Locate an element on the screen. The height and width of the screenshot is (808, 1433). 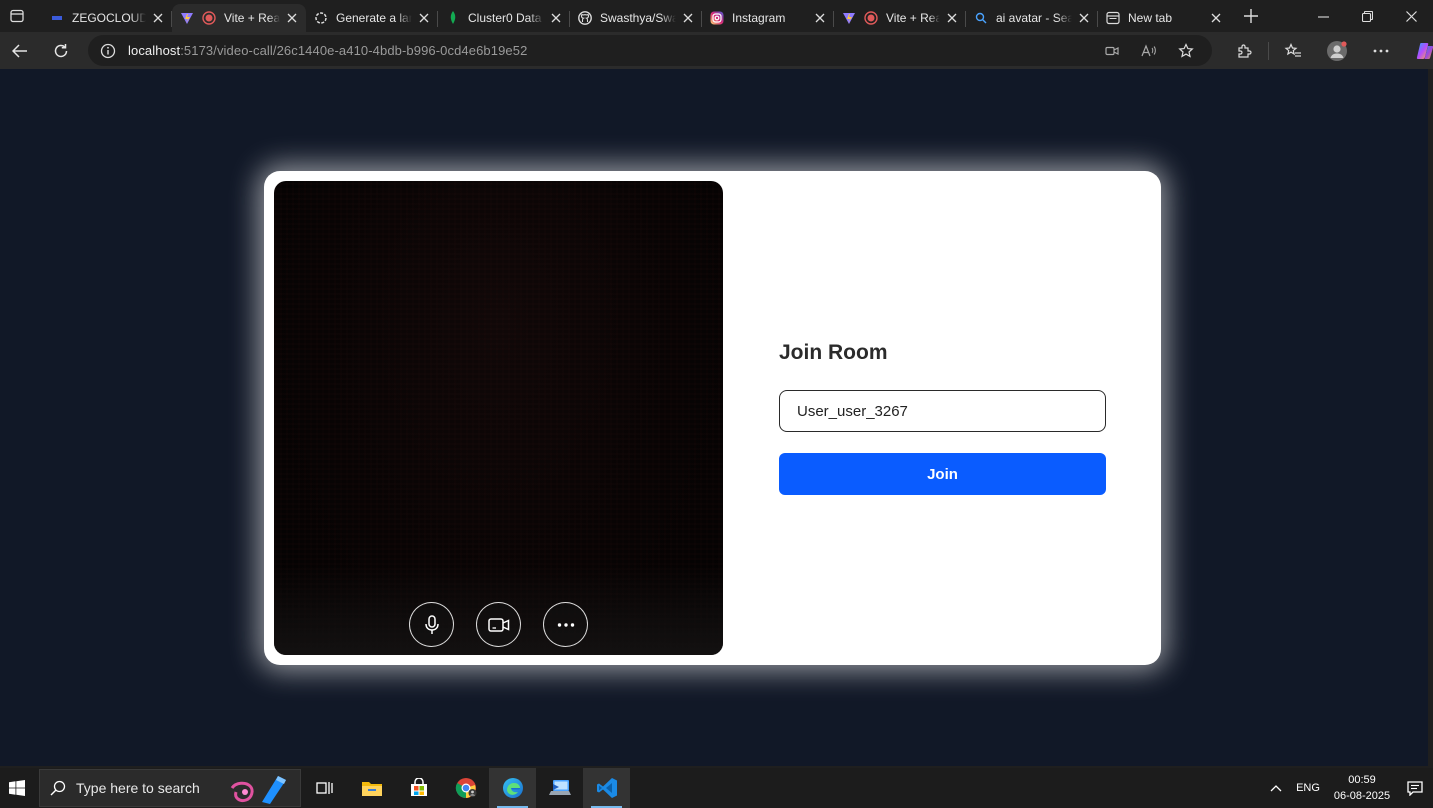
tab-cluster0: Cluster0 Data | is located at coordinates (504, 18).